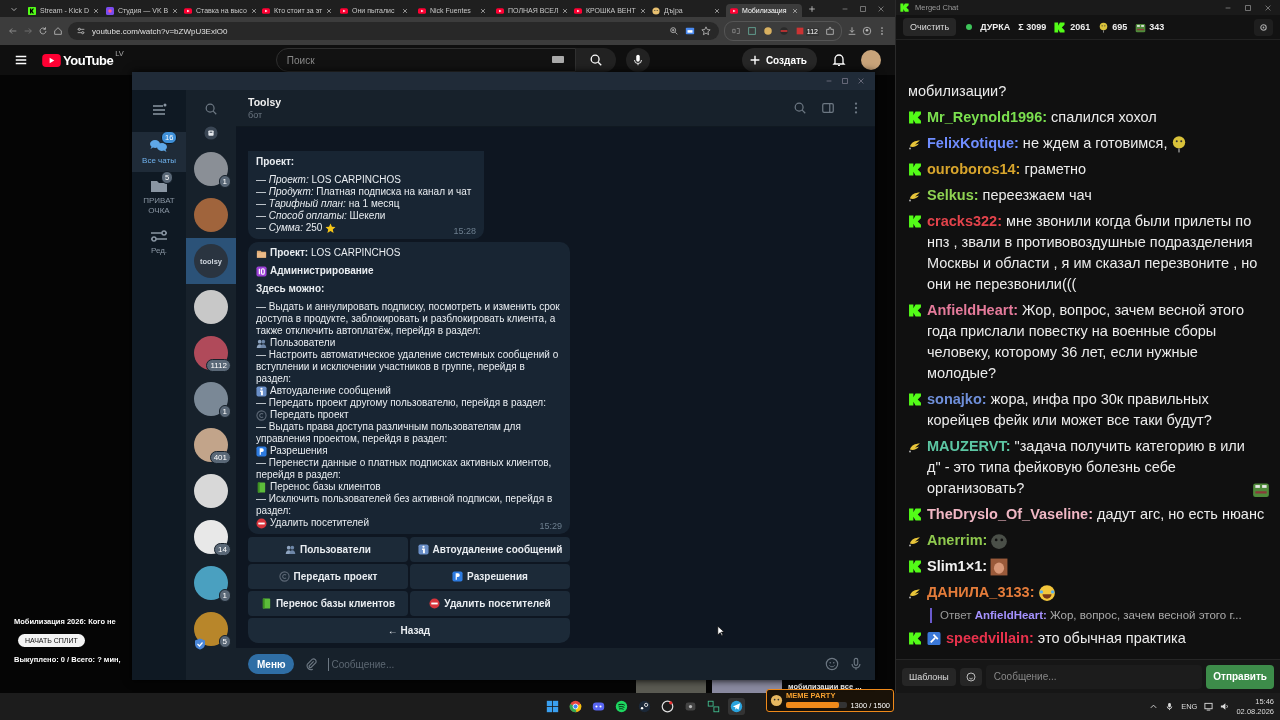 The width and height of the screenshot is (1280, 720). What do you see at coordinates (575, 706) in the screenshot?
I see `browser-app-icon` at bounding box center [575, 706].